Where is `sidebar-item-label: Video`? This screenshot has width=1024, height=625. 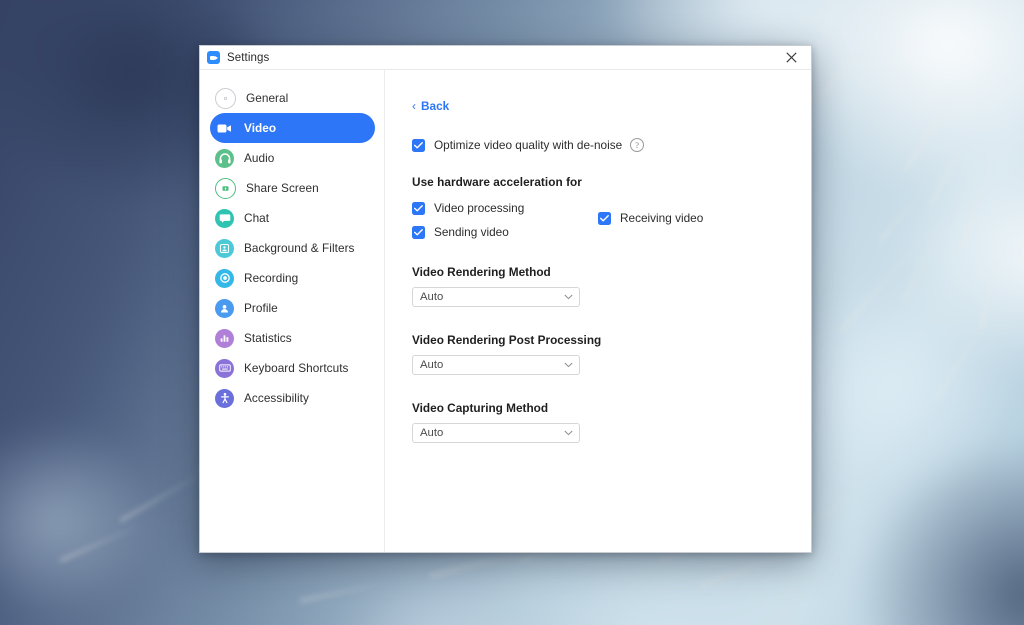
sidebar-item-label: Video is located at coordinates (260, 128).